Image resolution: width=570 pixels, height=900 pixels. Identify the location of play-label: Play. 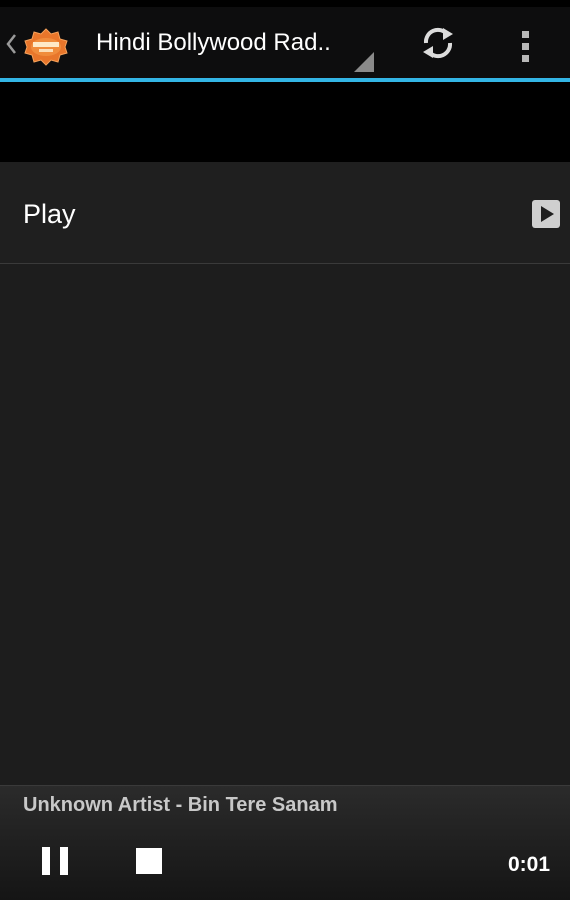
(49, 214).